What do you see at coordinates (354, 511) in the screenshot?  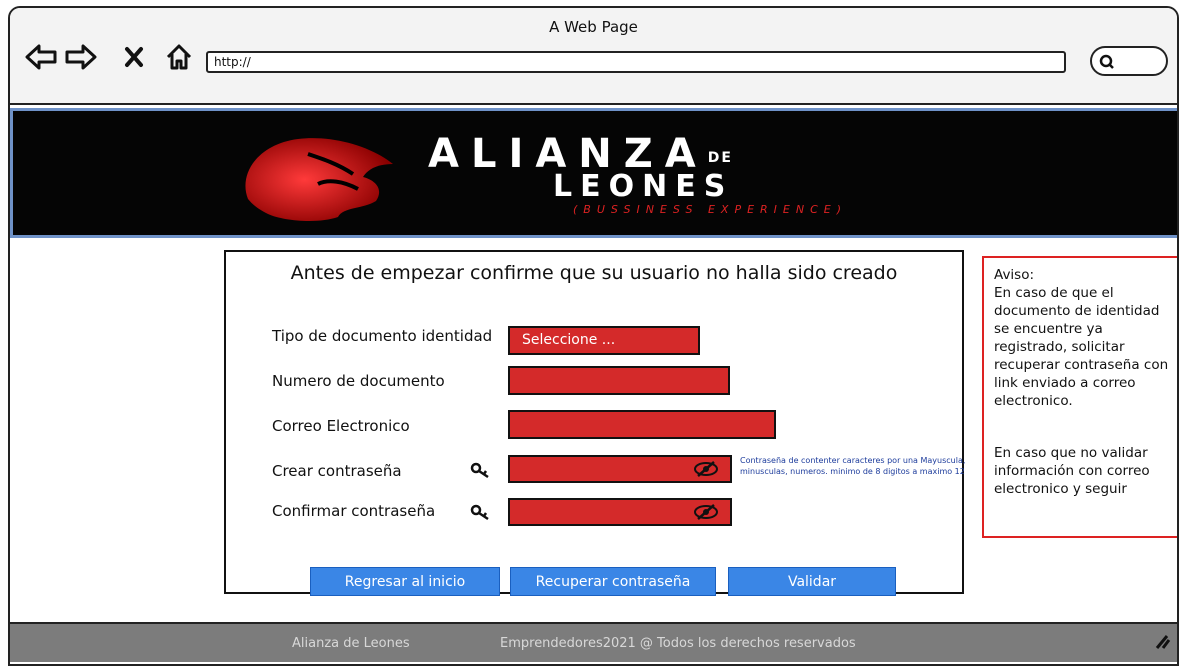 I see `confirm-password-label: Confirmar contraseña` at bounding box center [354, 511].